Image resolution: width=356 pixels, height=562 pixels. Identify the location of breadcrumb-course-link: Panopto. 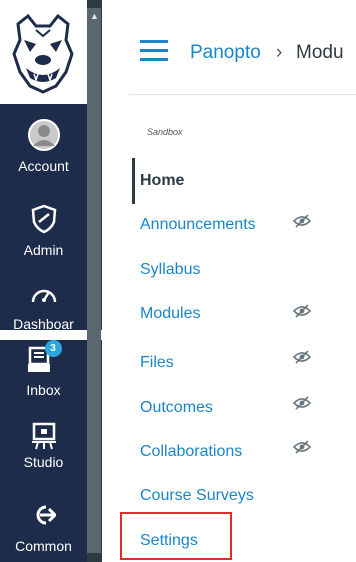
(225, 53).